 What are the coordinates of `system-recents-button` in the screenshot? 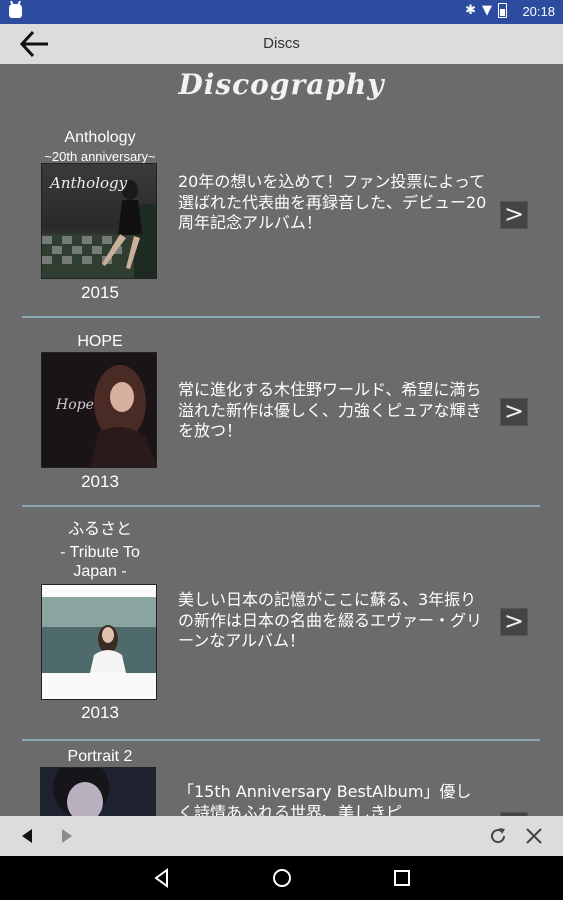 It's located at (402, 878).